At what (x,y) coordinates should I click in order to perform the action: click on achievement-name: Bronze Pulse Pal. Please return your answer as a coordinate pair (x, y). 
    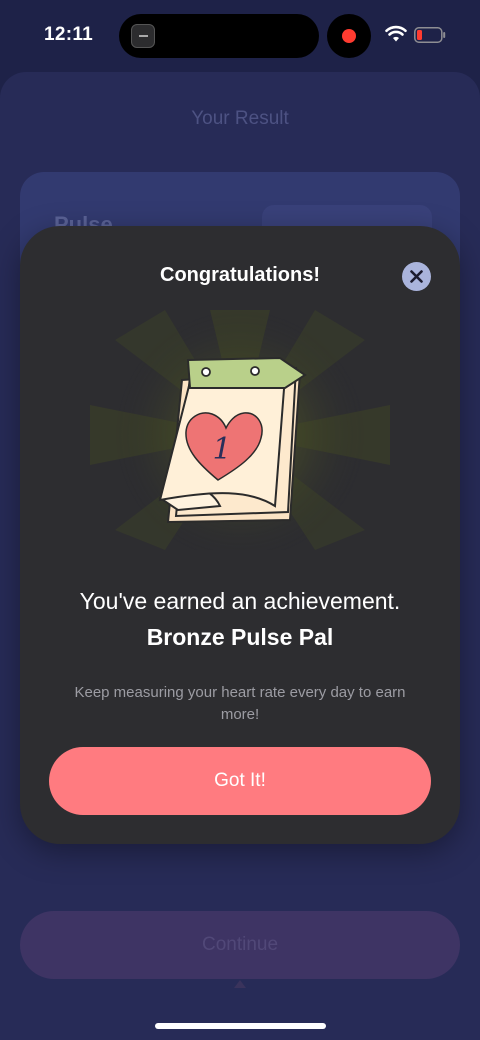
    Looking at the image, I should click on (240, 637).